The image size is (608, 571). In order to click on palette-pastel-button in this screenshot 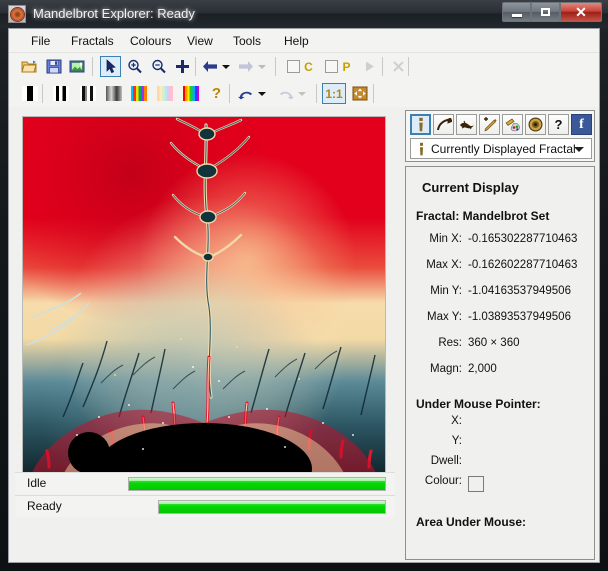, I will do `click(164, 93)`.